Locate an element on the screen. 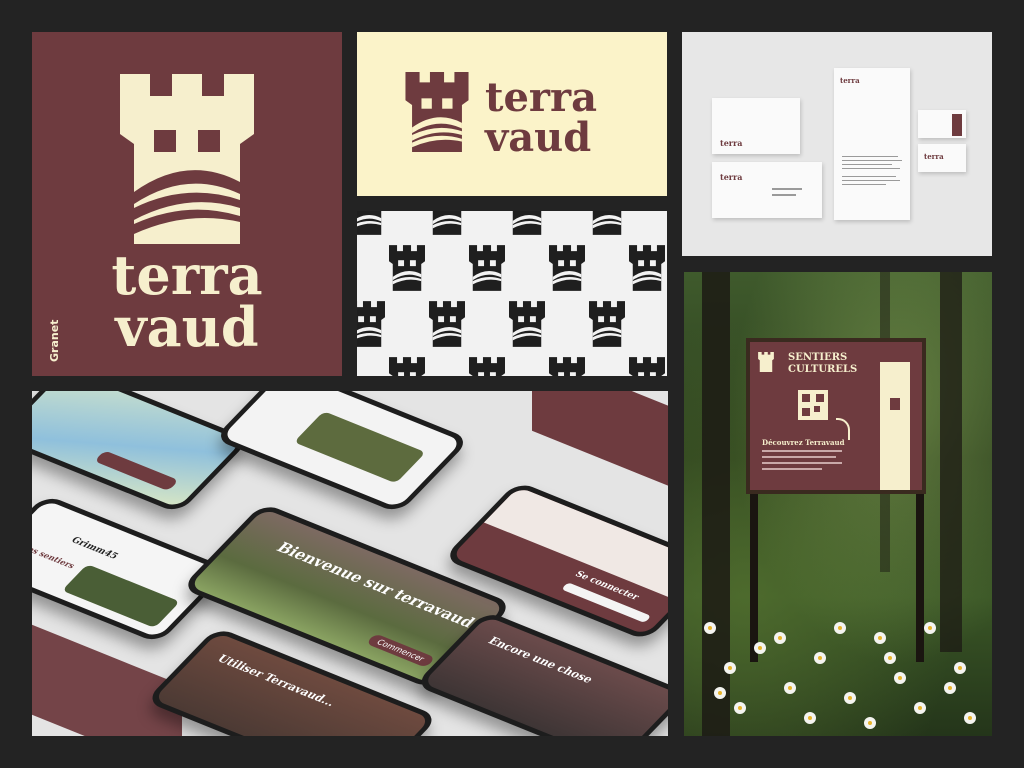 The width and height of the screenshot is (1024, 768). business-card-2: terra is located at coordinates (942, 158).